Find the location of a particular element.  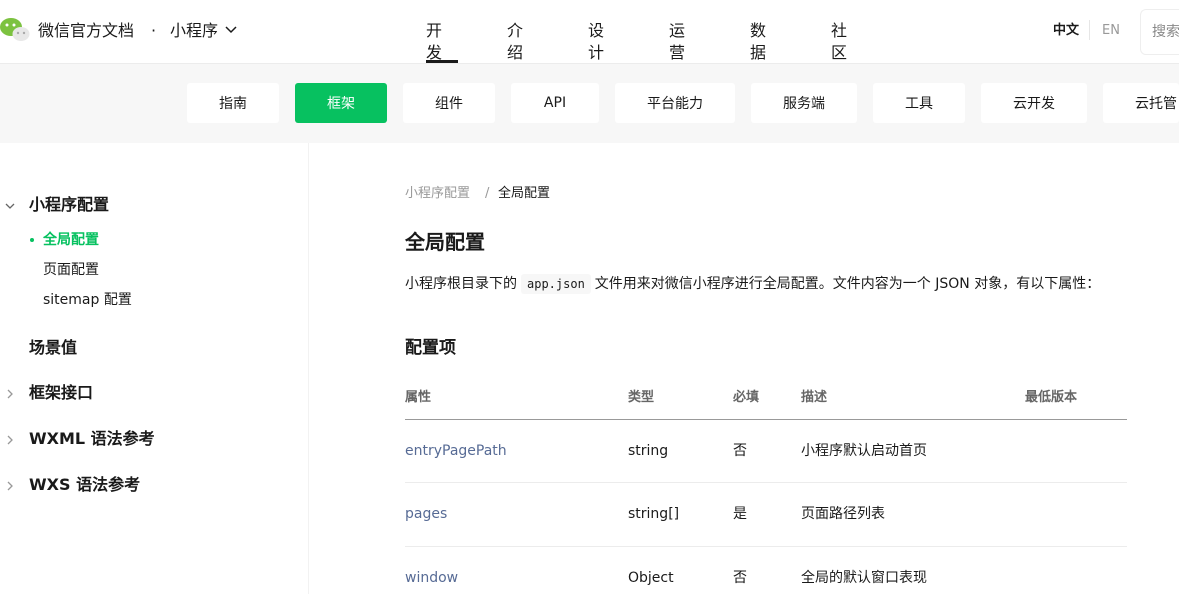

search-input: 搜索 is located at coordinates (1159, 32).